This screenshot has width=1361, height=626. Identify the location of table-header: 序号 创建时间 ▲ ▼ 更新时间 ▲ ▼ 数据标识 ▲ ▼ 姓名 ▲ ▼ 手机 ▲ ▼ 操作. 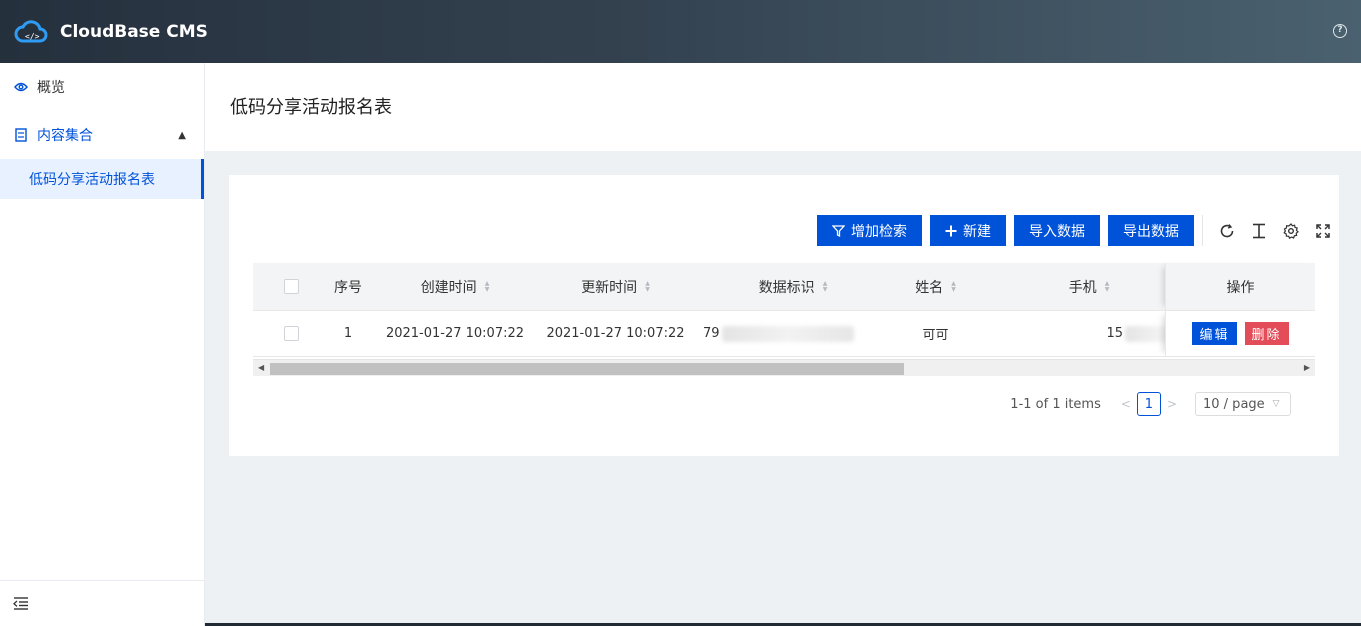
(784, 286).